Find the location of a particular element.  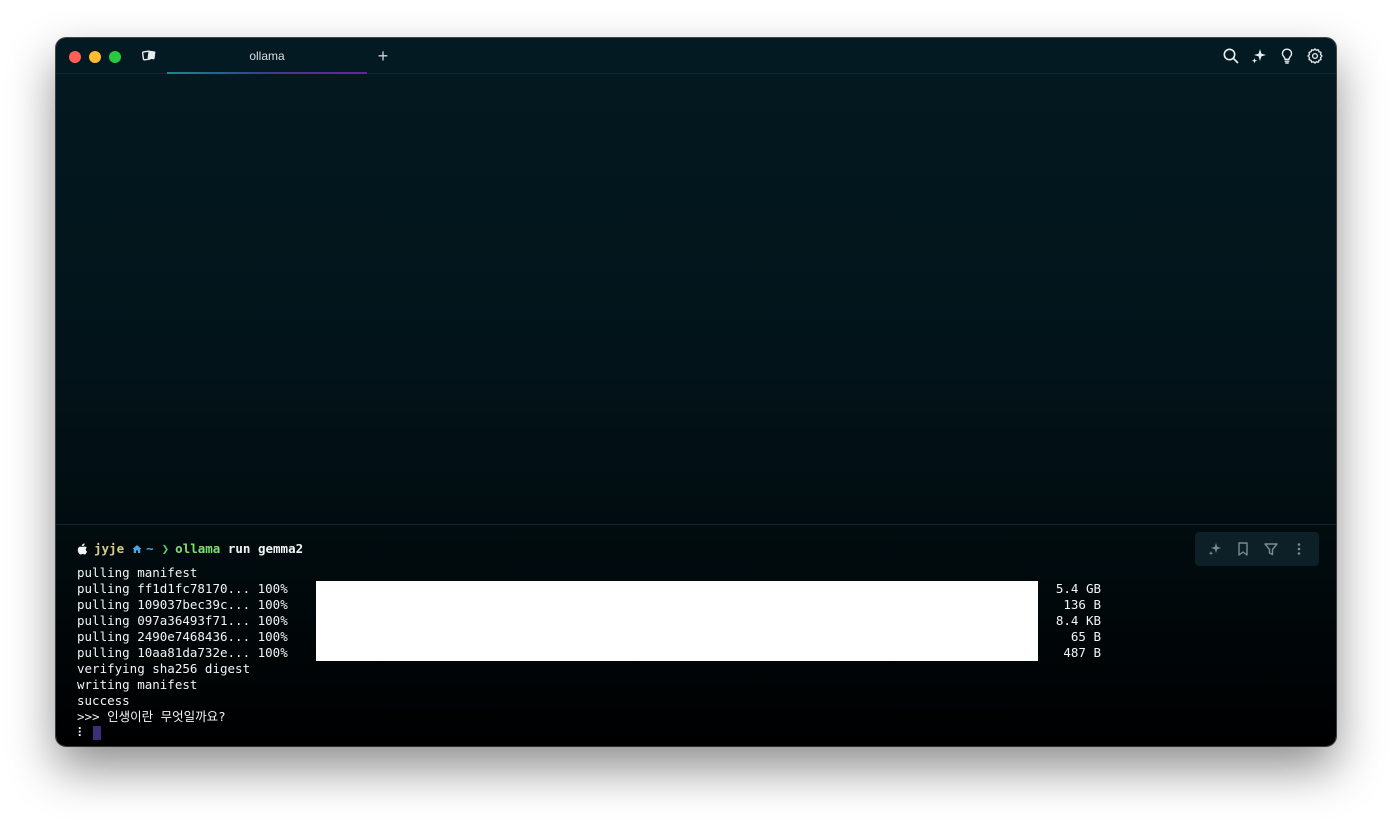

prompt-user: jyje is located at coordinates (109, 548).